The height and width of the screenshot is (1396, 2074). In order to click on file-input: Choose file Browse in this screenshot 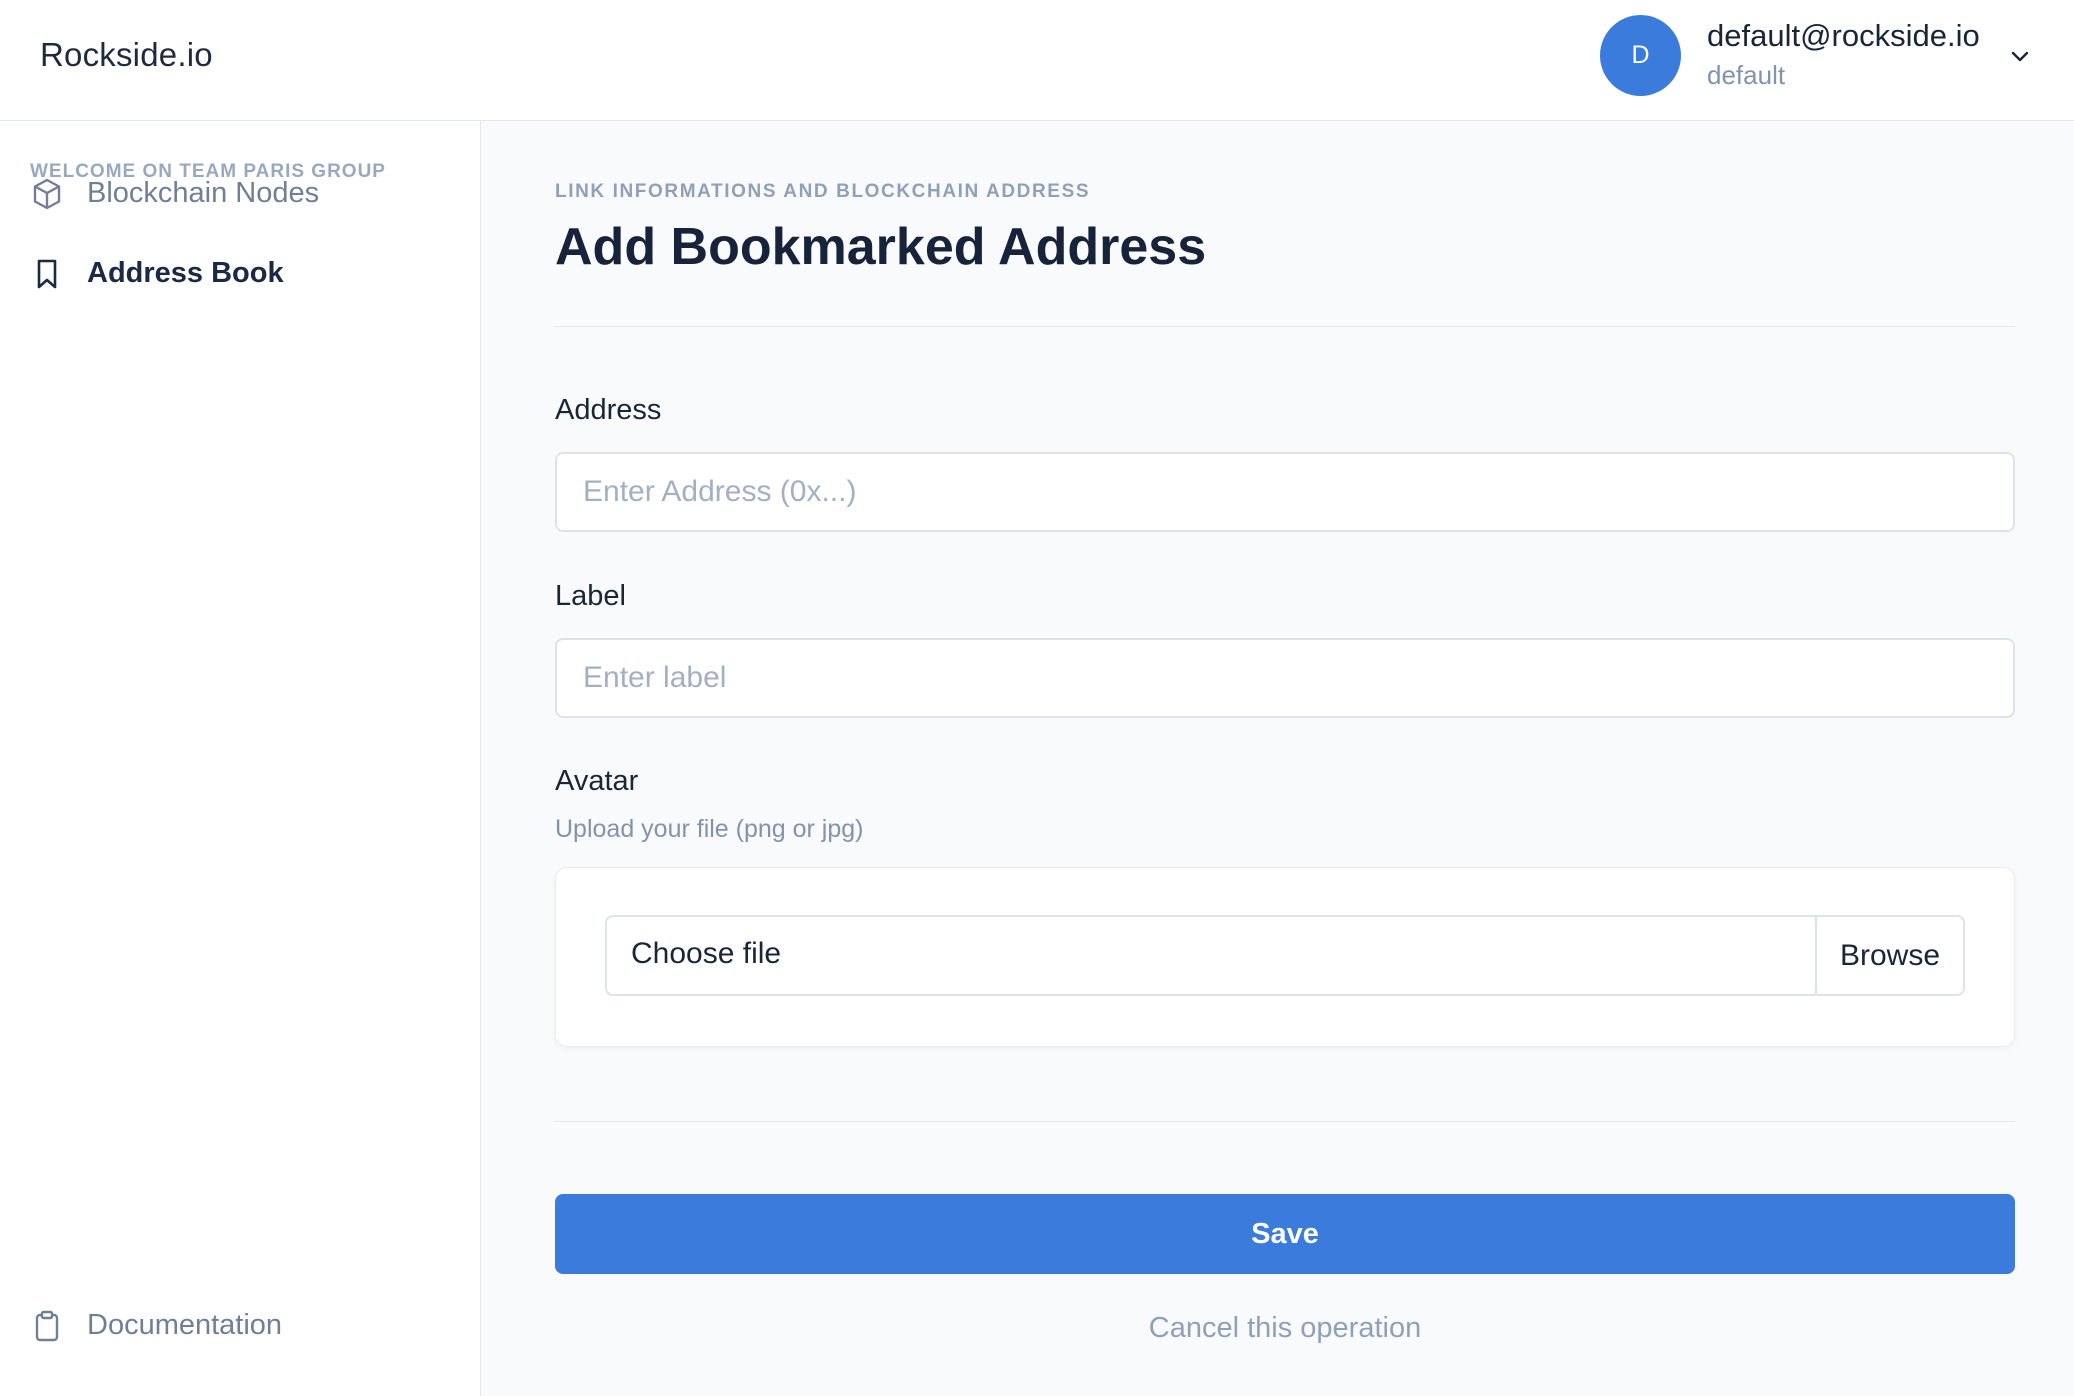, I will do `click(1285, 955)`.